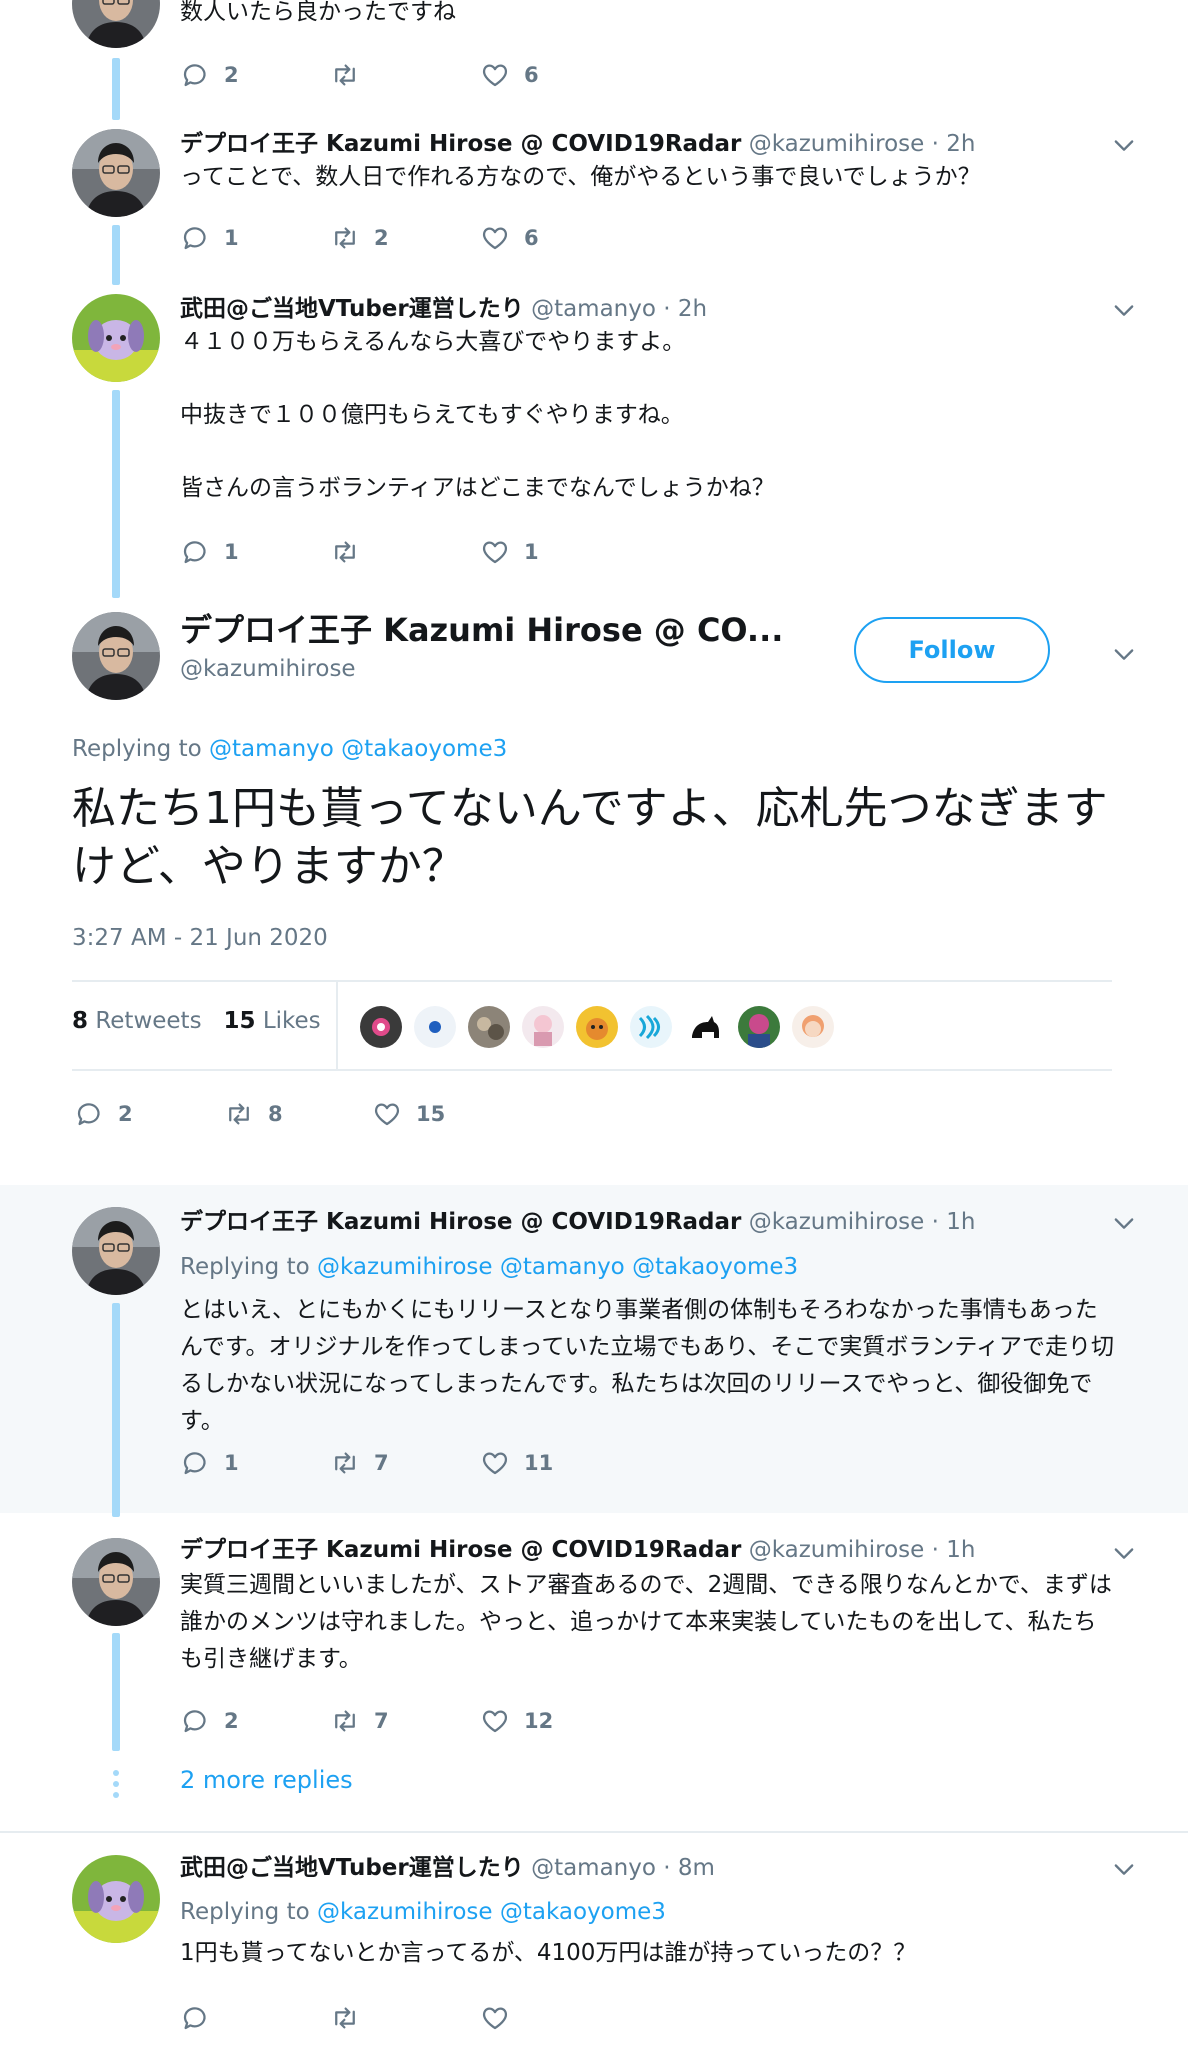 Image resolution: width=1188 pixels, height=2048 pixels. I want to click on retweet-button: 2, so click(359, 238).